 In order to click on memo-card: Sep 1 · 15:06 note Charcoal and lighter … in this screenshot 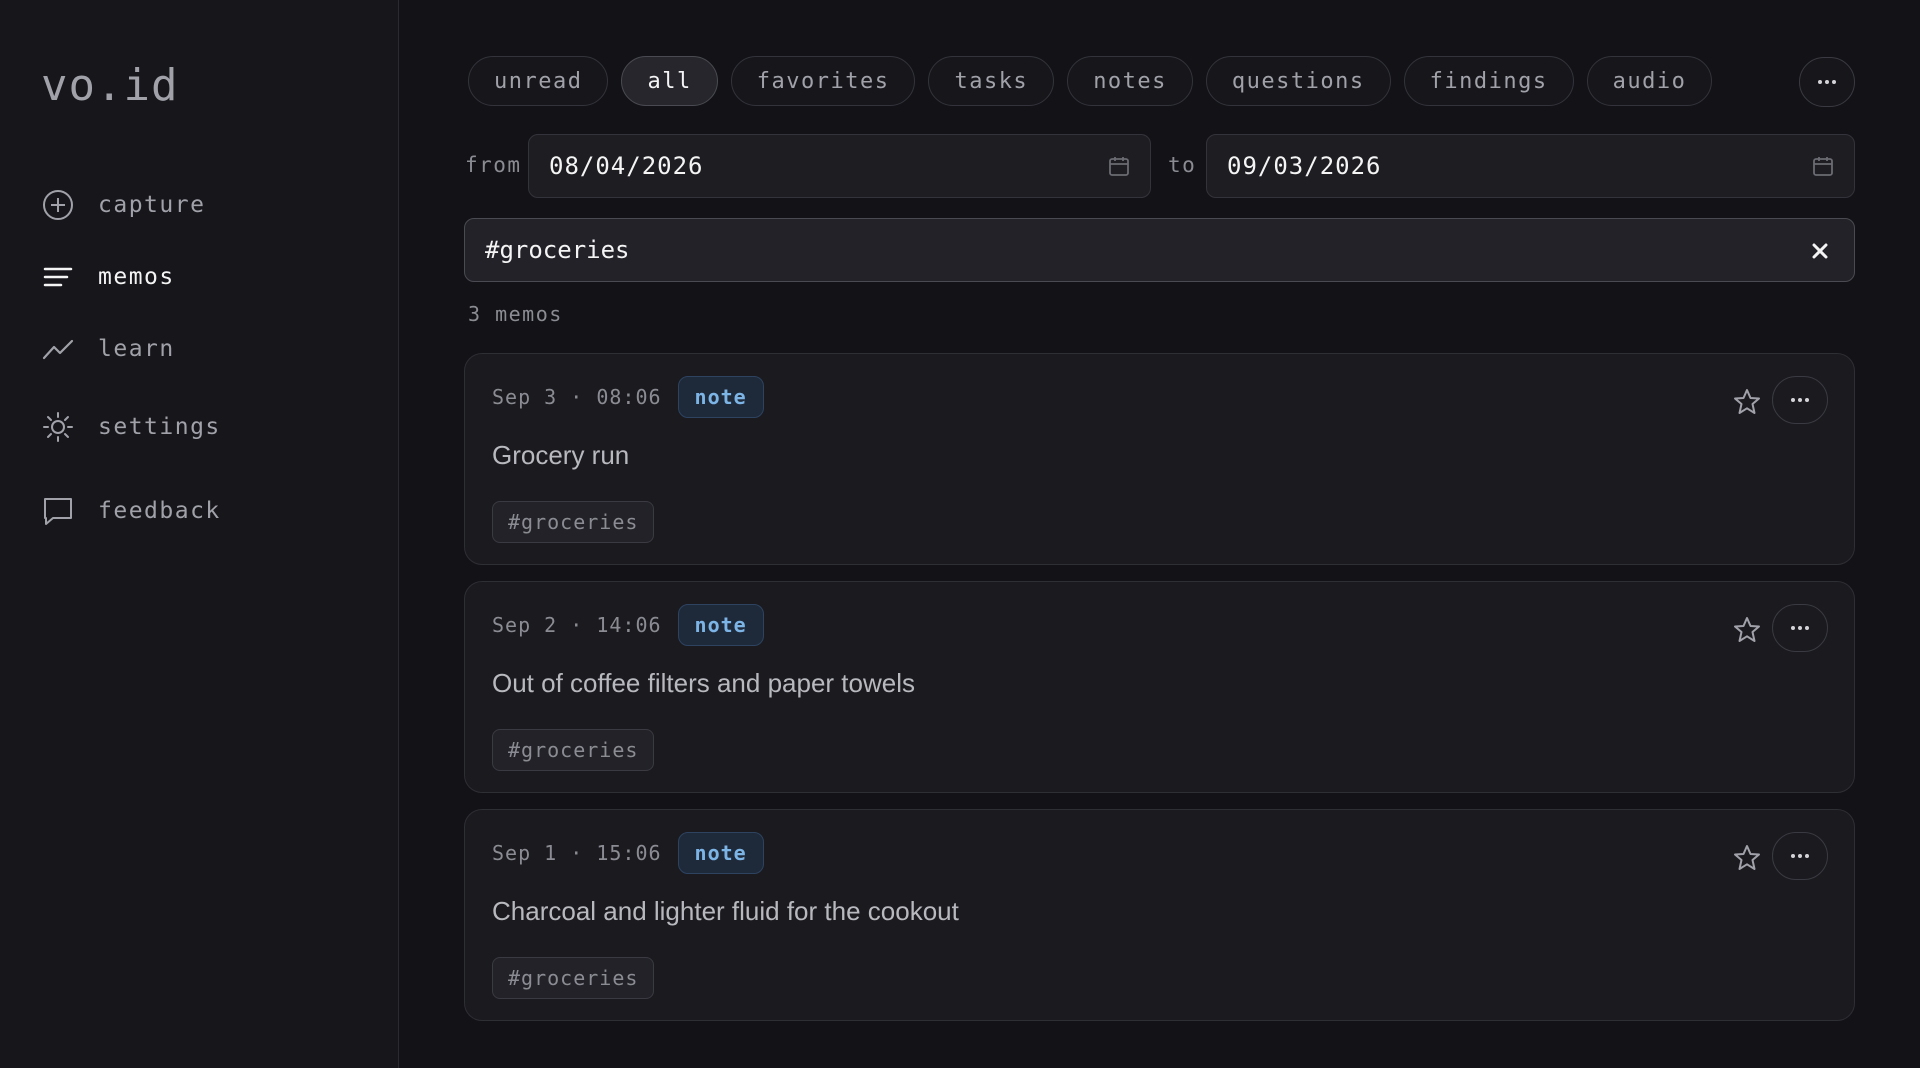, I will do `click(1159, 915)`.